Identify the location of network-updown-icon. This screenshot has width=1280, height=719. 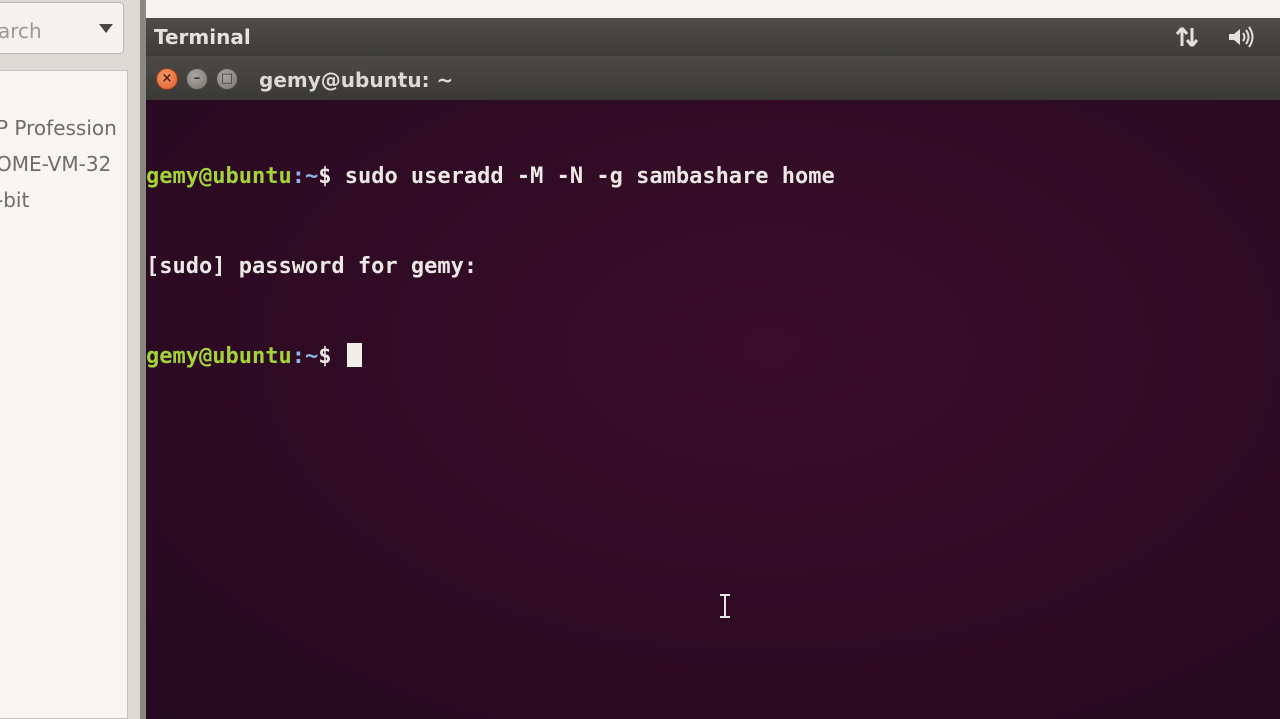
(1187, 37).